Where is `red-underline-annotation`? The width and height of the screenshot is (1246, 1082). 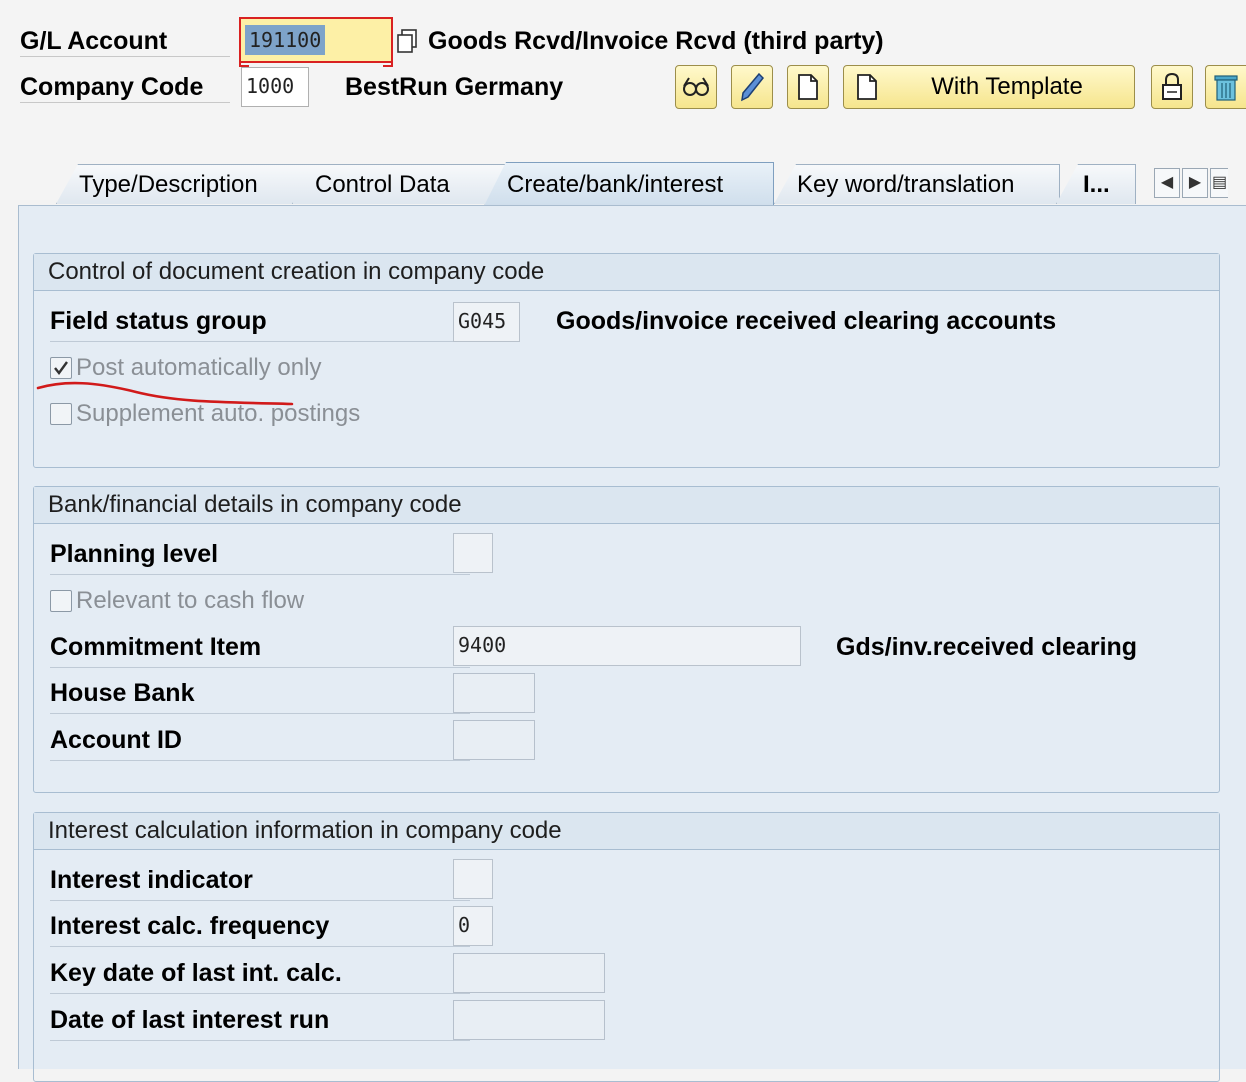 red-underline-annotation is located at coordinates (165, 393).